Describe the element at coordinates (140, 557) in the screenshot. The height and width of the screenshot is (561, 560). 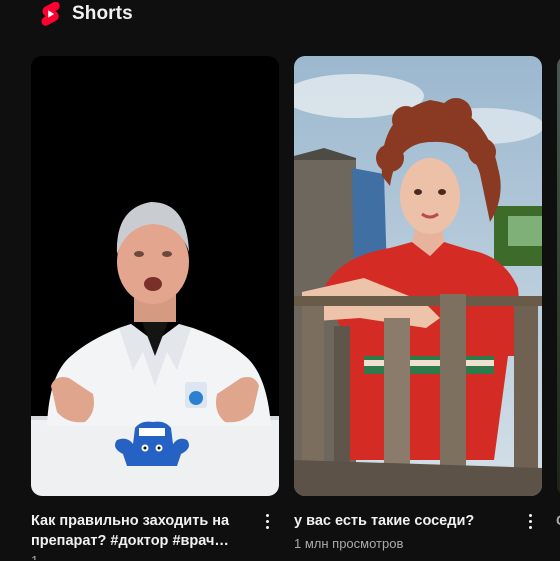
I see `video-views: 1` at that location.